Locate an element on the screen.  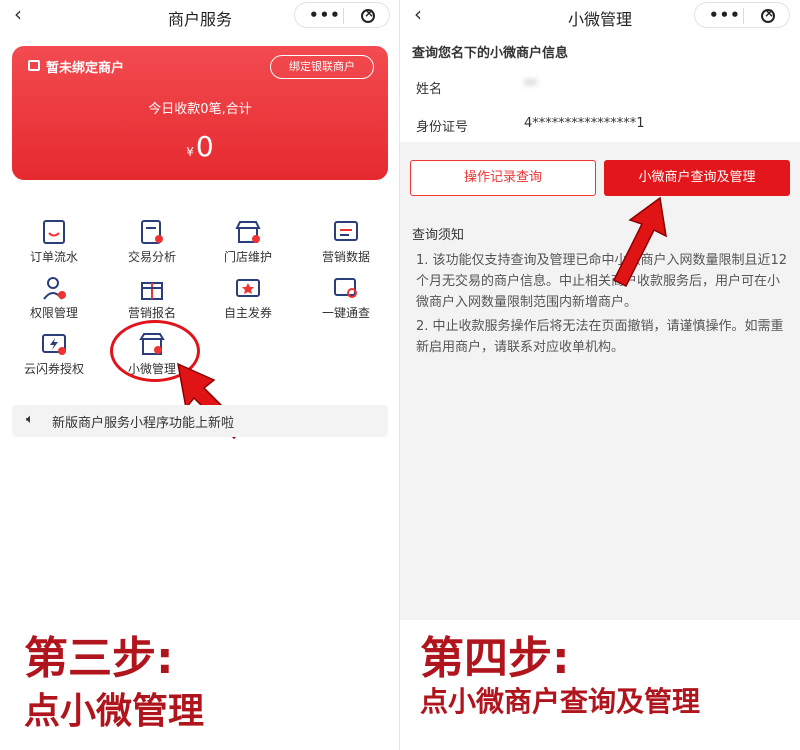
small-merchant-manage-button: 小微商户查询及管理 is located at coordinates (697, 178).